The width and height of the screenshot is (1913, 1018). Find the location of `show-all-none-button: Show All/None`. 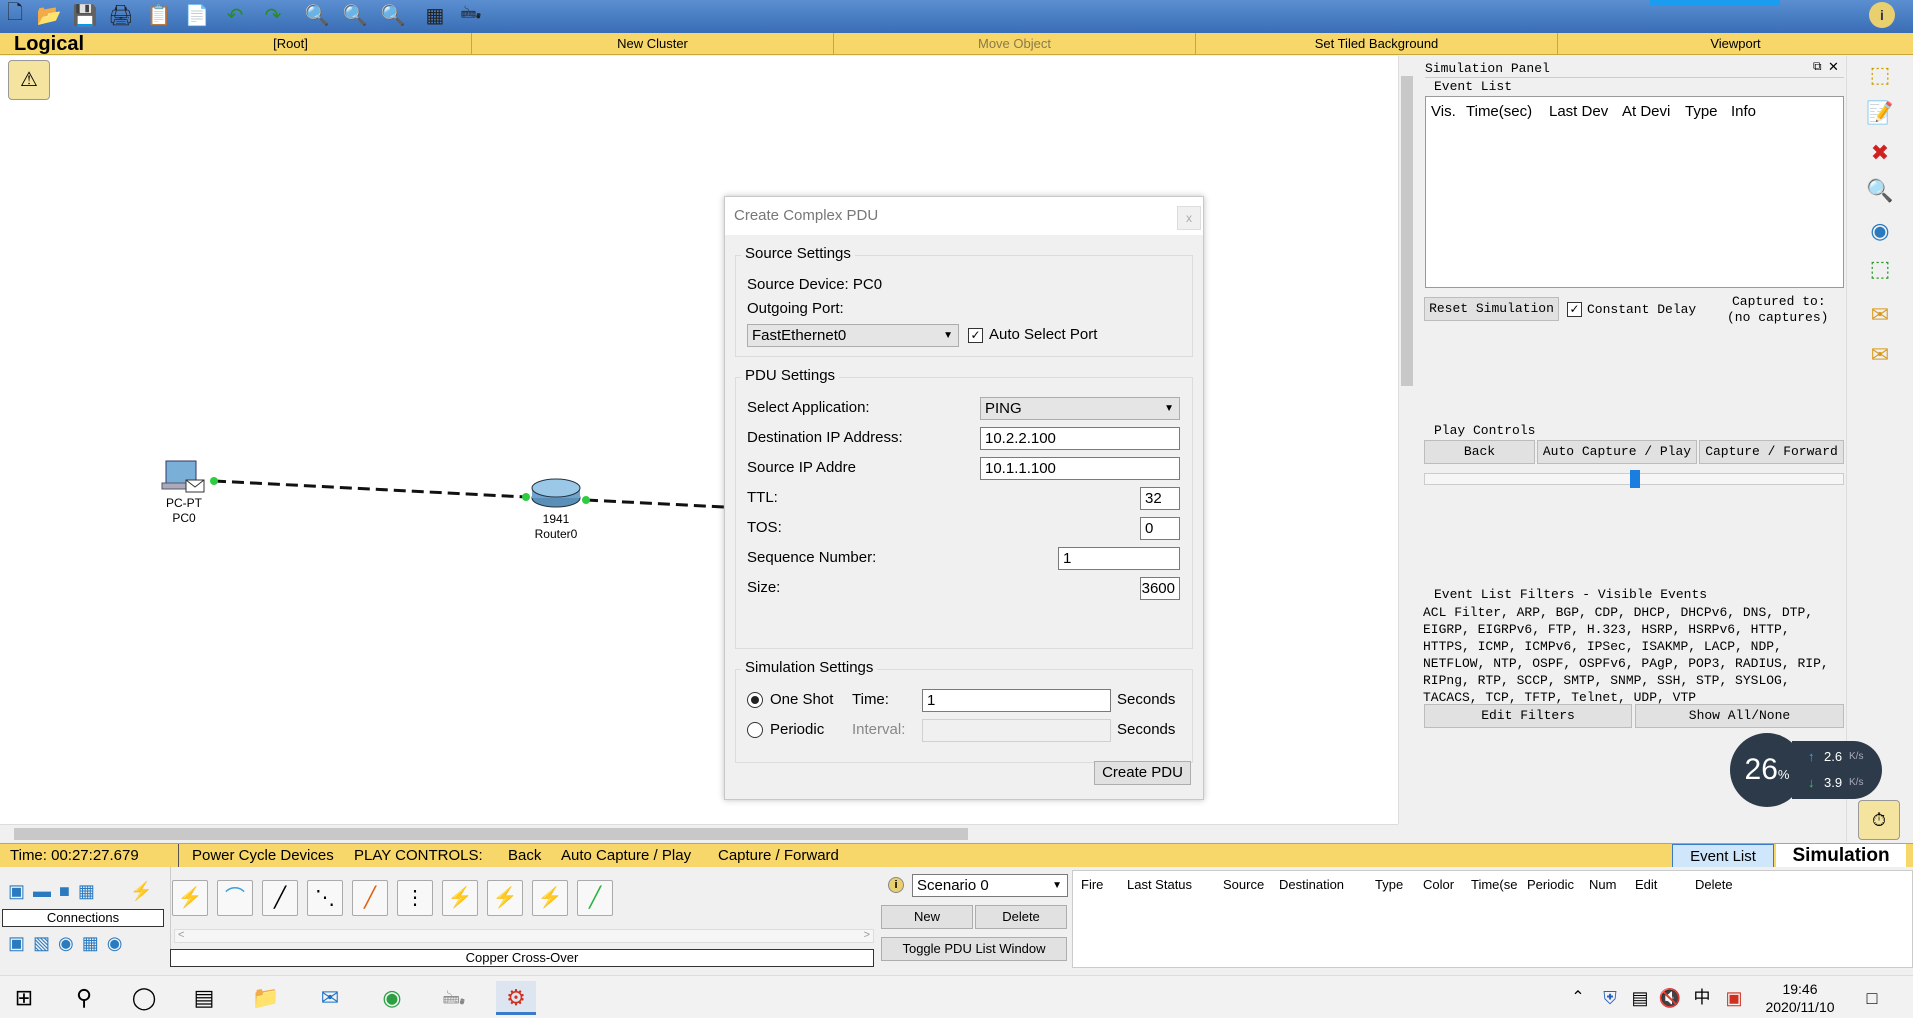

show-all-none-button: Show All/None is located at coordinates (1739, 716).